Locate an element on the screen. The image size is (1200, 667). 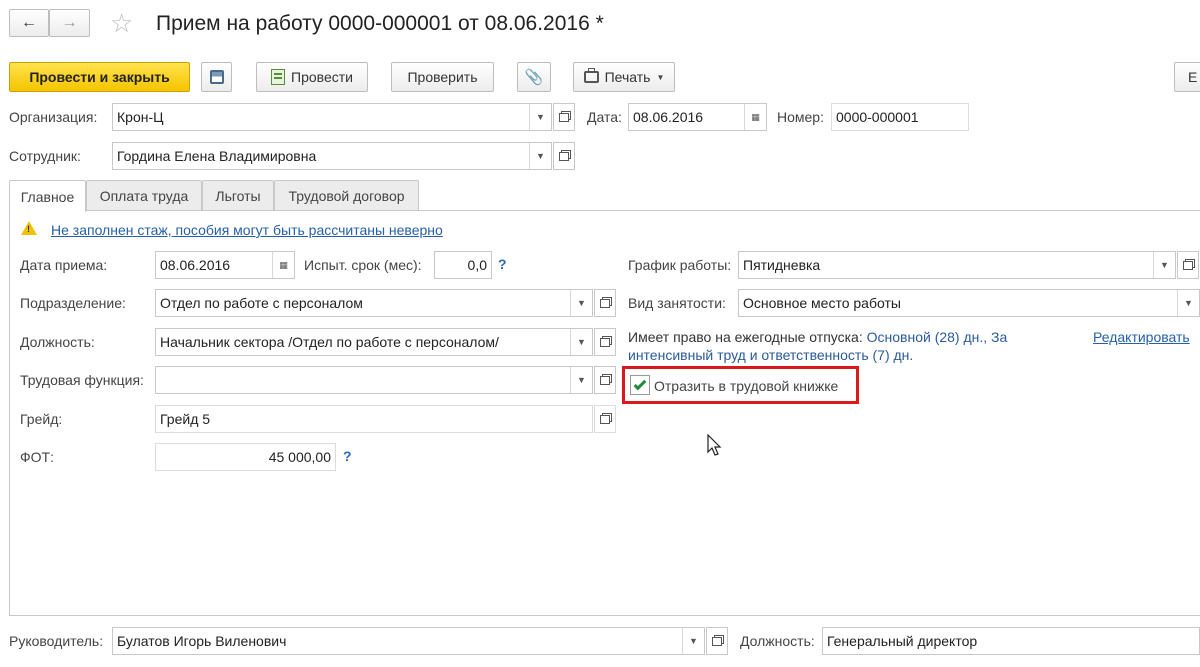
department-label: Подразделение: is located at coordinates (73, 303).